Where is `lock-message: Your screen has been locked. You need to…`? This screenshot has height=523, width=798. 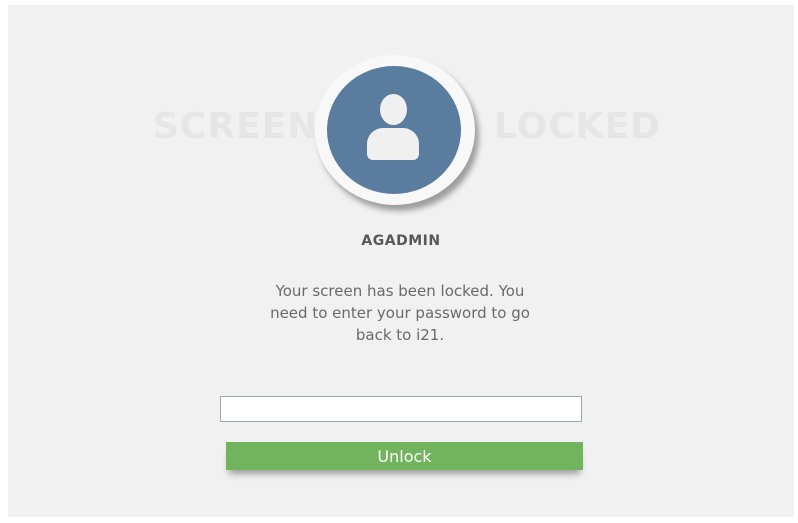 lock-message: Your screen has been locked. You need to… is located at coordinates (400, 313).